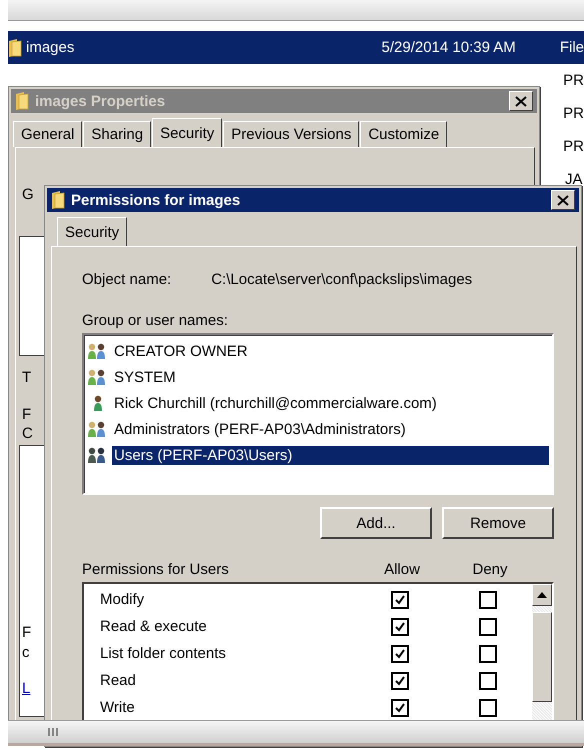 The width and height of the screenshot is (584, 750). Describe the element at coordinates (117, 707) in the screenshot. I see `permission-name: Write` at that location.